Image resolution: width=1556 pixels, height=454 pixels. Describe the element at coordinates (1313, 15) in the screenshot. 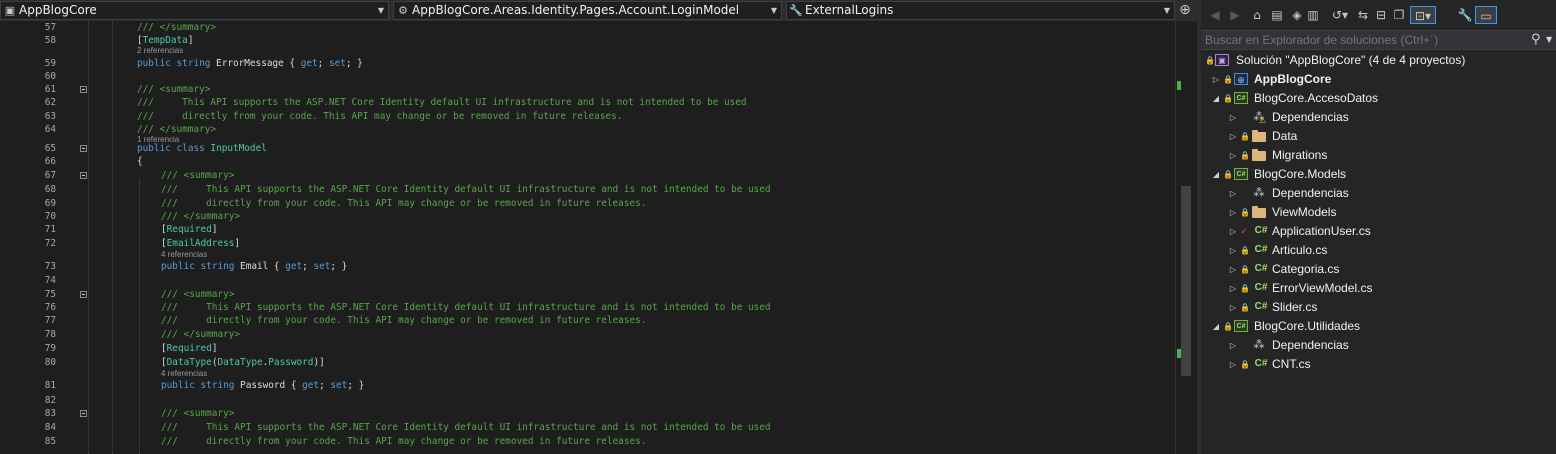

I see `pending-changes-icon: ▥` at that location.